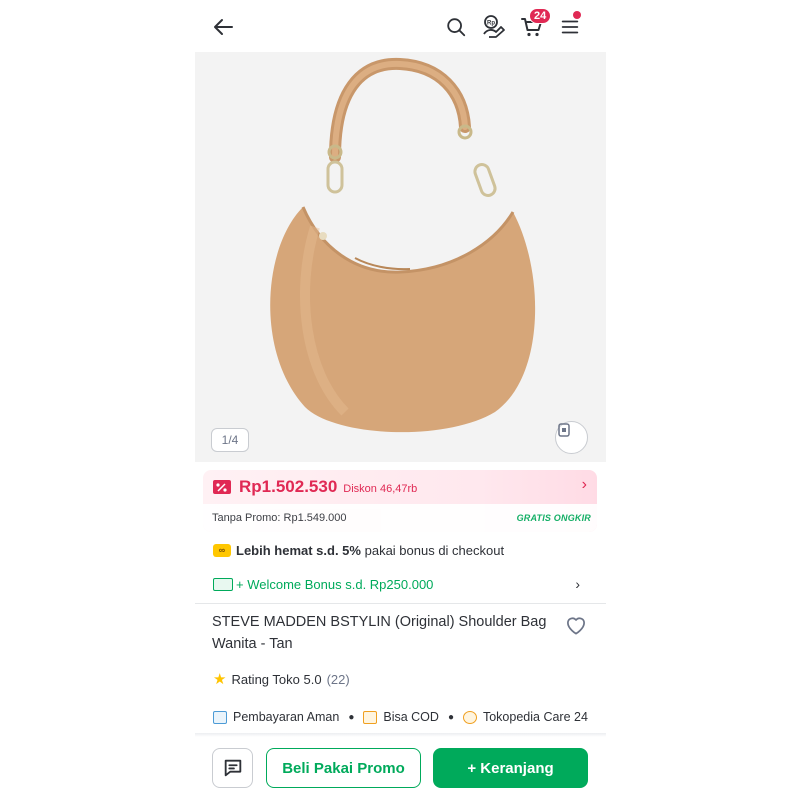  Describe the element at coordinates (456, 27) in the screenshot. I see `search-icon` at that location.